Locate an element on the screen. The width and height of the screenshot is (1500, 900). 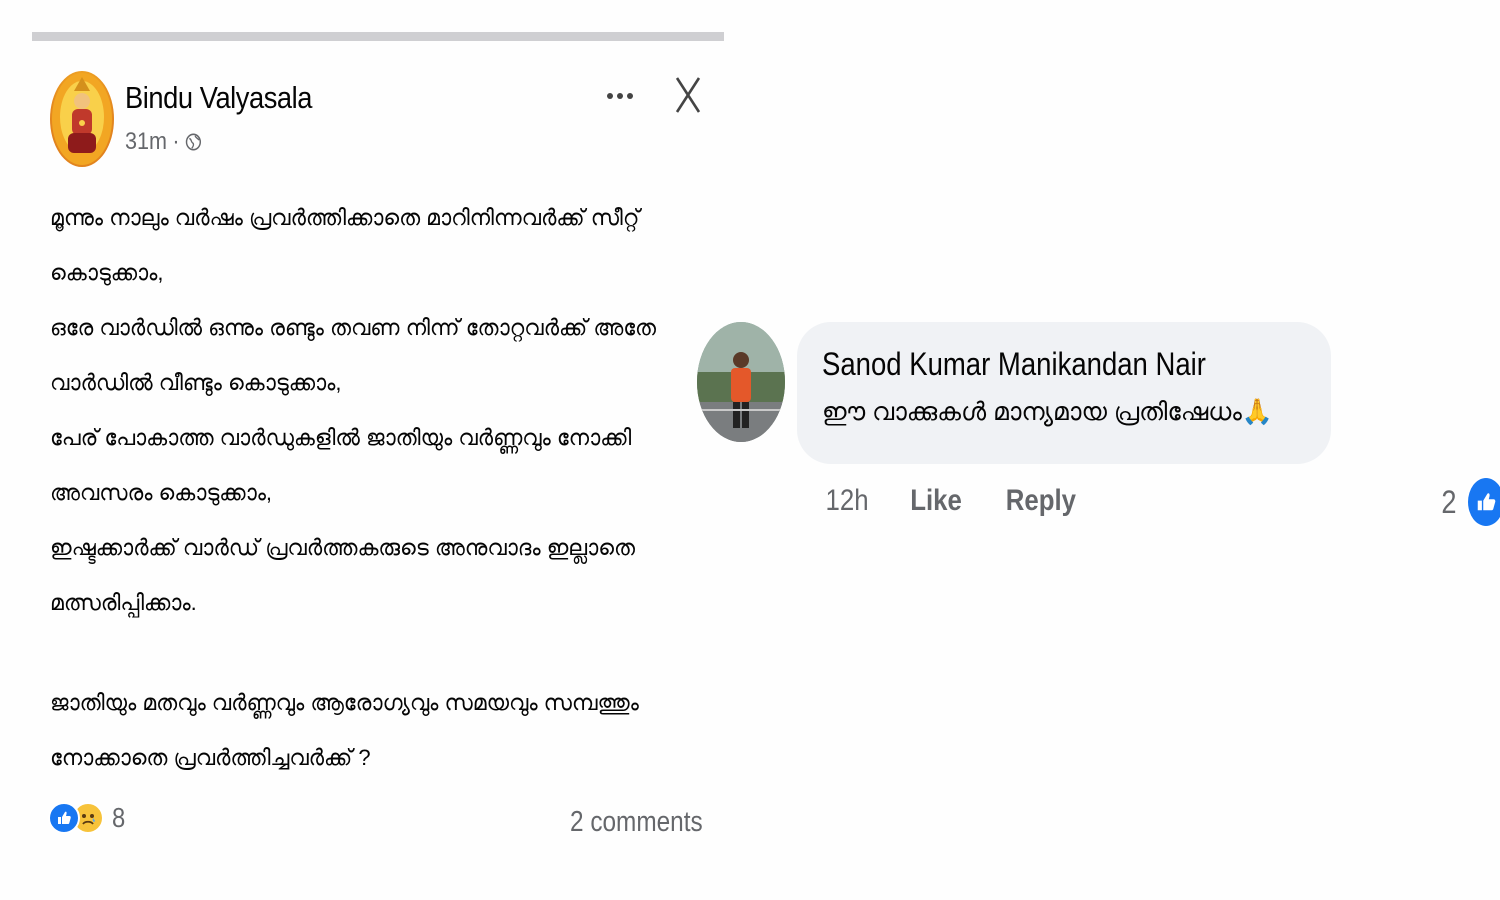
more-options-icon is located at coordinates (620, 96).